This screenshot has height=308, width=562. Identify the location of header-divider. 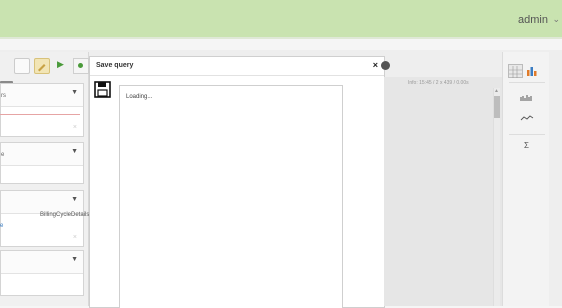
(281, 38).